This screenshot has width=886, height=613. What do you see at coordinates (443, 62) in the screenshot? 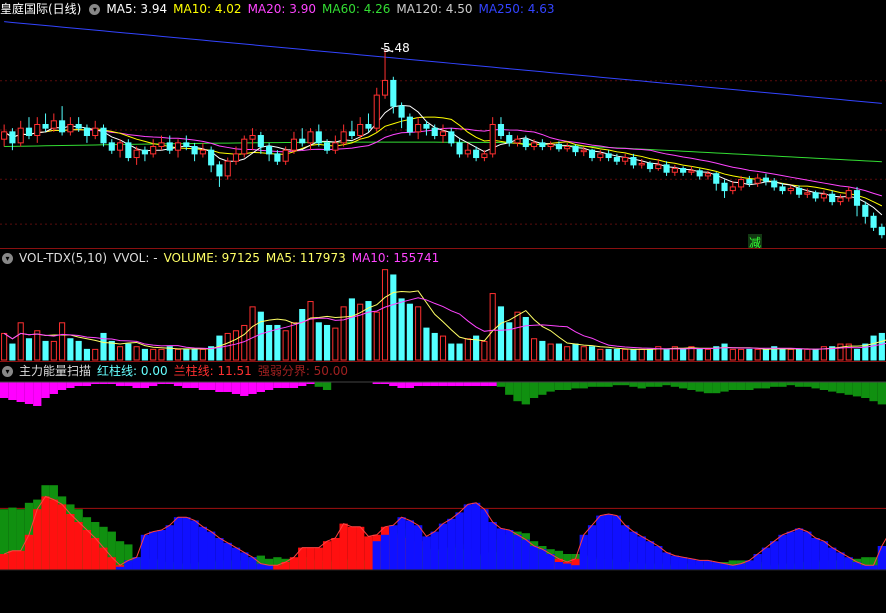
I see `ma250-line` at bounding box center [443, 62].